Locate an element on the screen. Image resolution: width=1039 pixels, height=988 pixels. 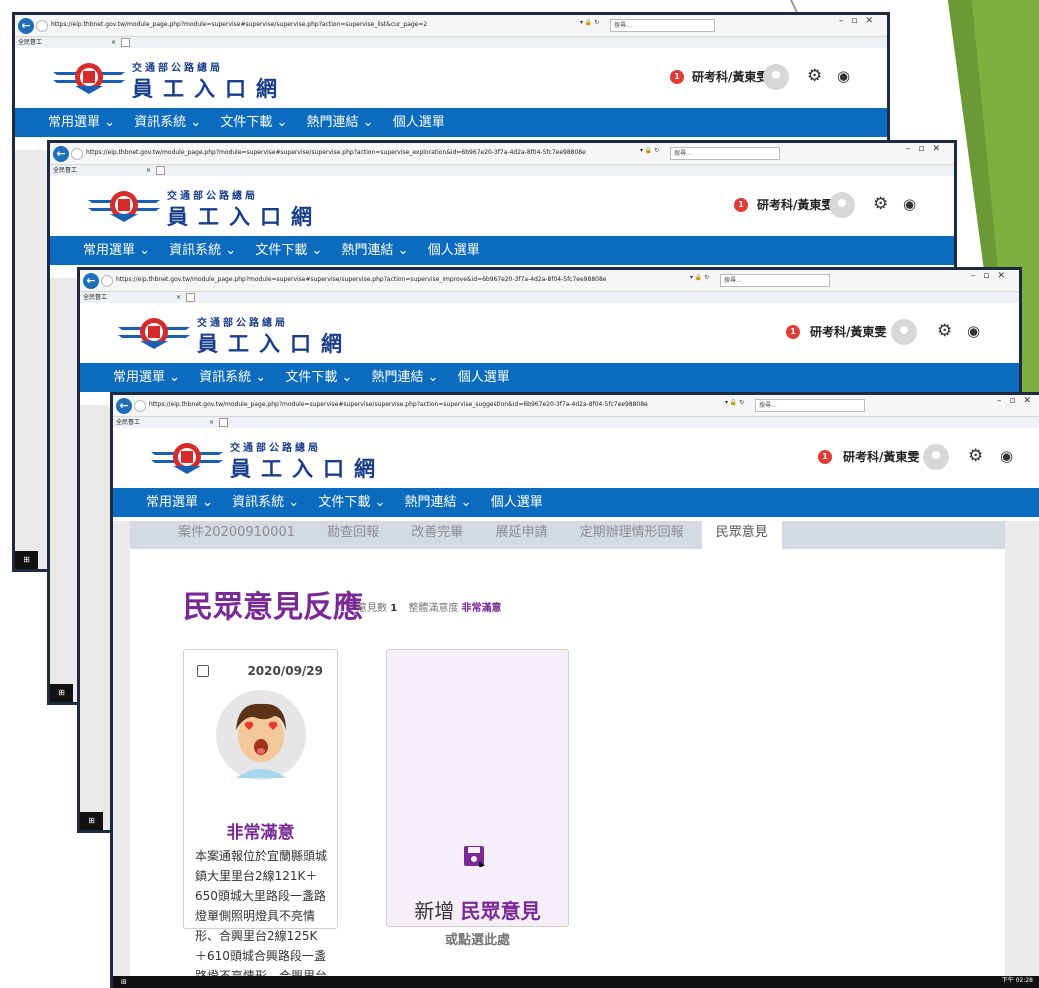
or-click-here-label: 或點選此處 is located at coordinates (477, 938).